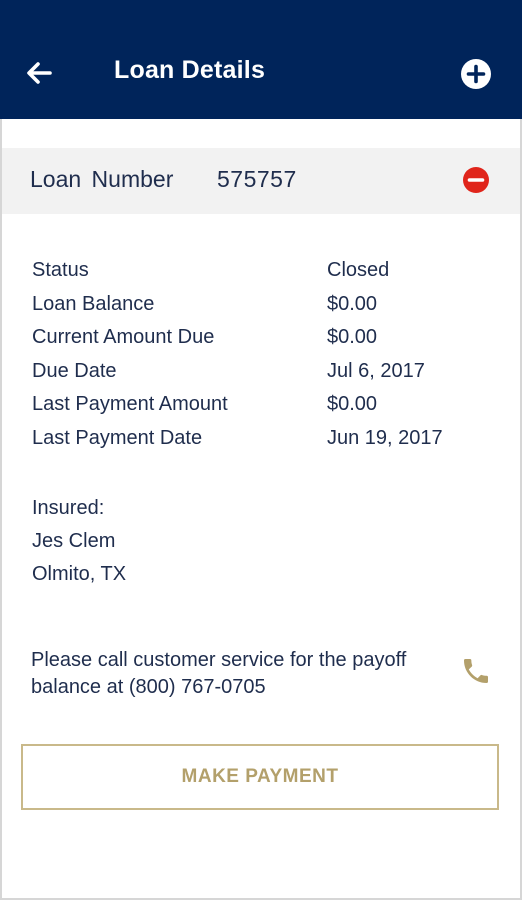  What do you see at coordinates (476, 671) in the screenshot?
I see `phone-icon` at bounding box center [476, 671].